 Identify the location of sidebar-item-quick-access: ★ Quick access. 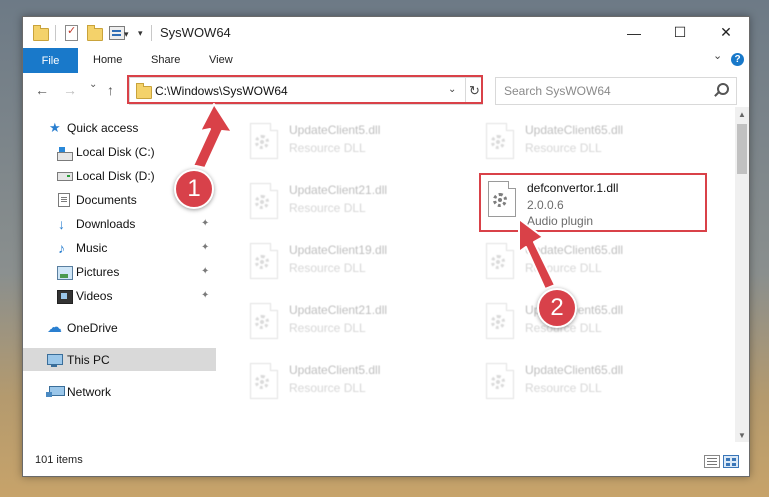
(119, 127).